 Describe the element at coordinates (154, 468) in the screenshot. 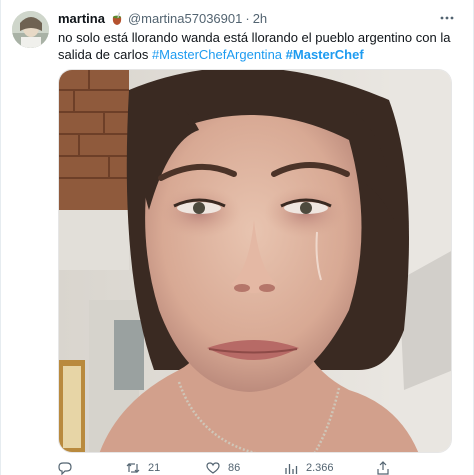

I see `retweet-count: 21` at that location.